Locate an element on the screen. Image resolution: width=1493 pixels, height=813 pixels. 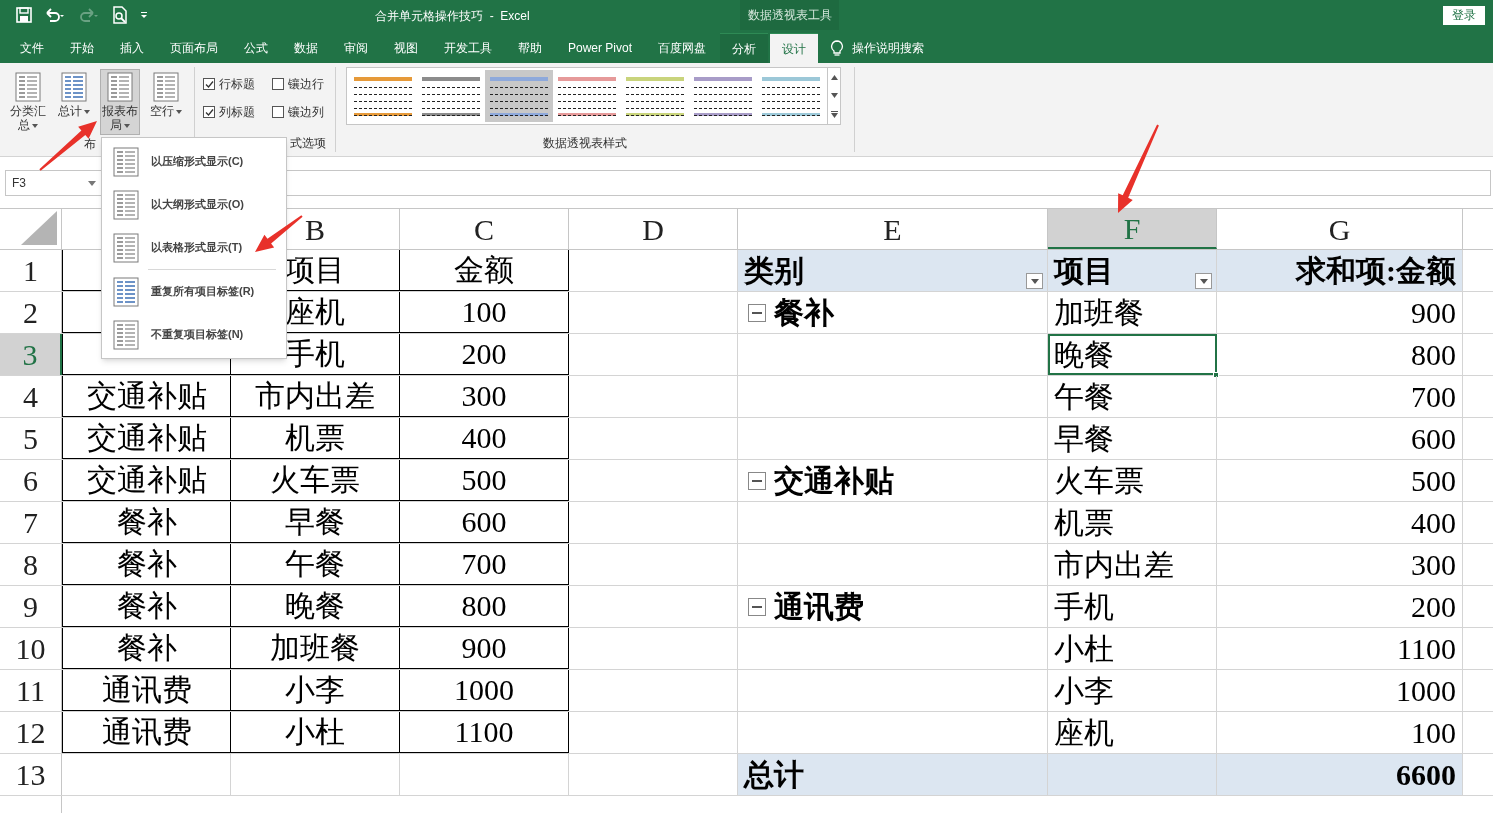
fill-handle is located at coordinates (1216, 375).